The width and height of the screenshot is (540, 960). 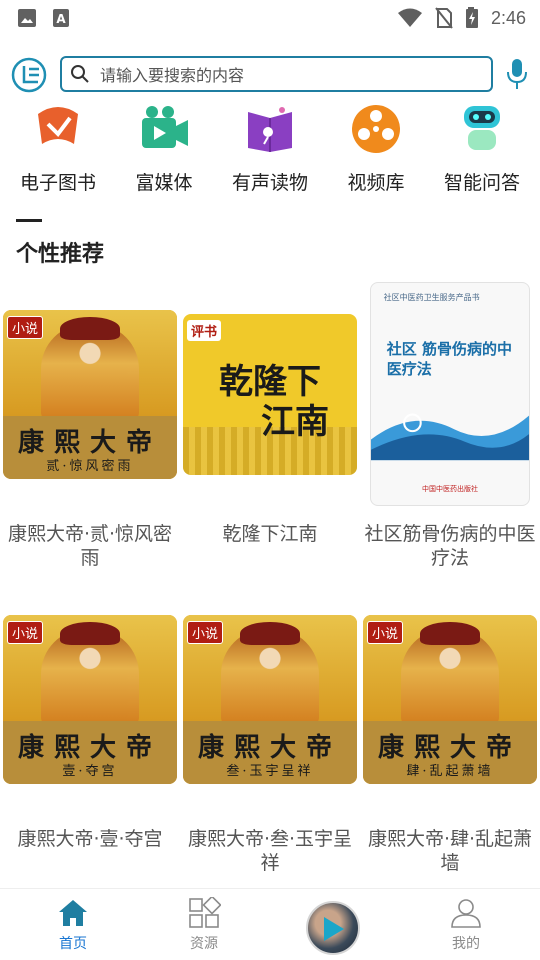 I want to click on nav-profile: 我的, so click(x=466, y=924).